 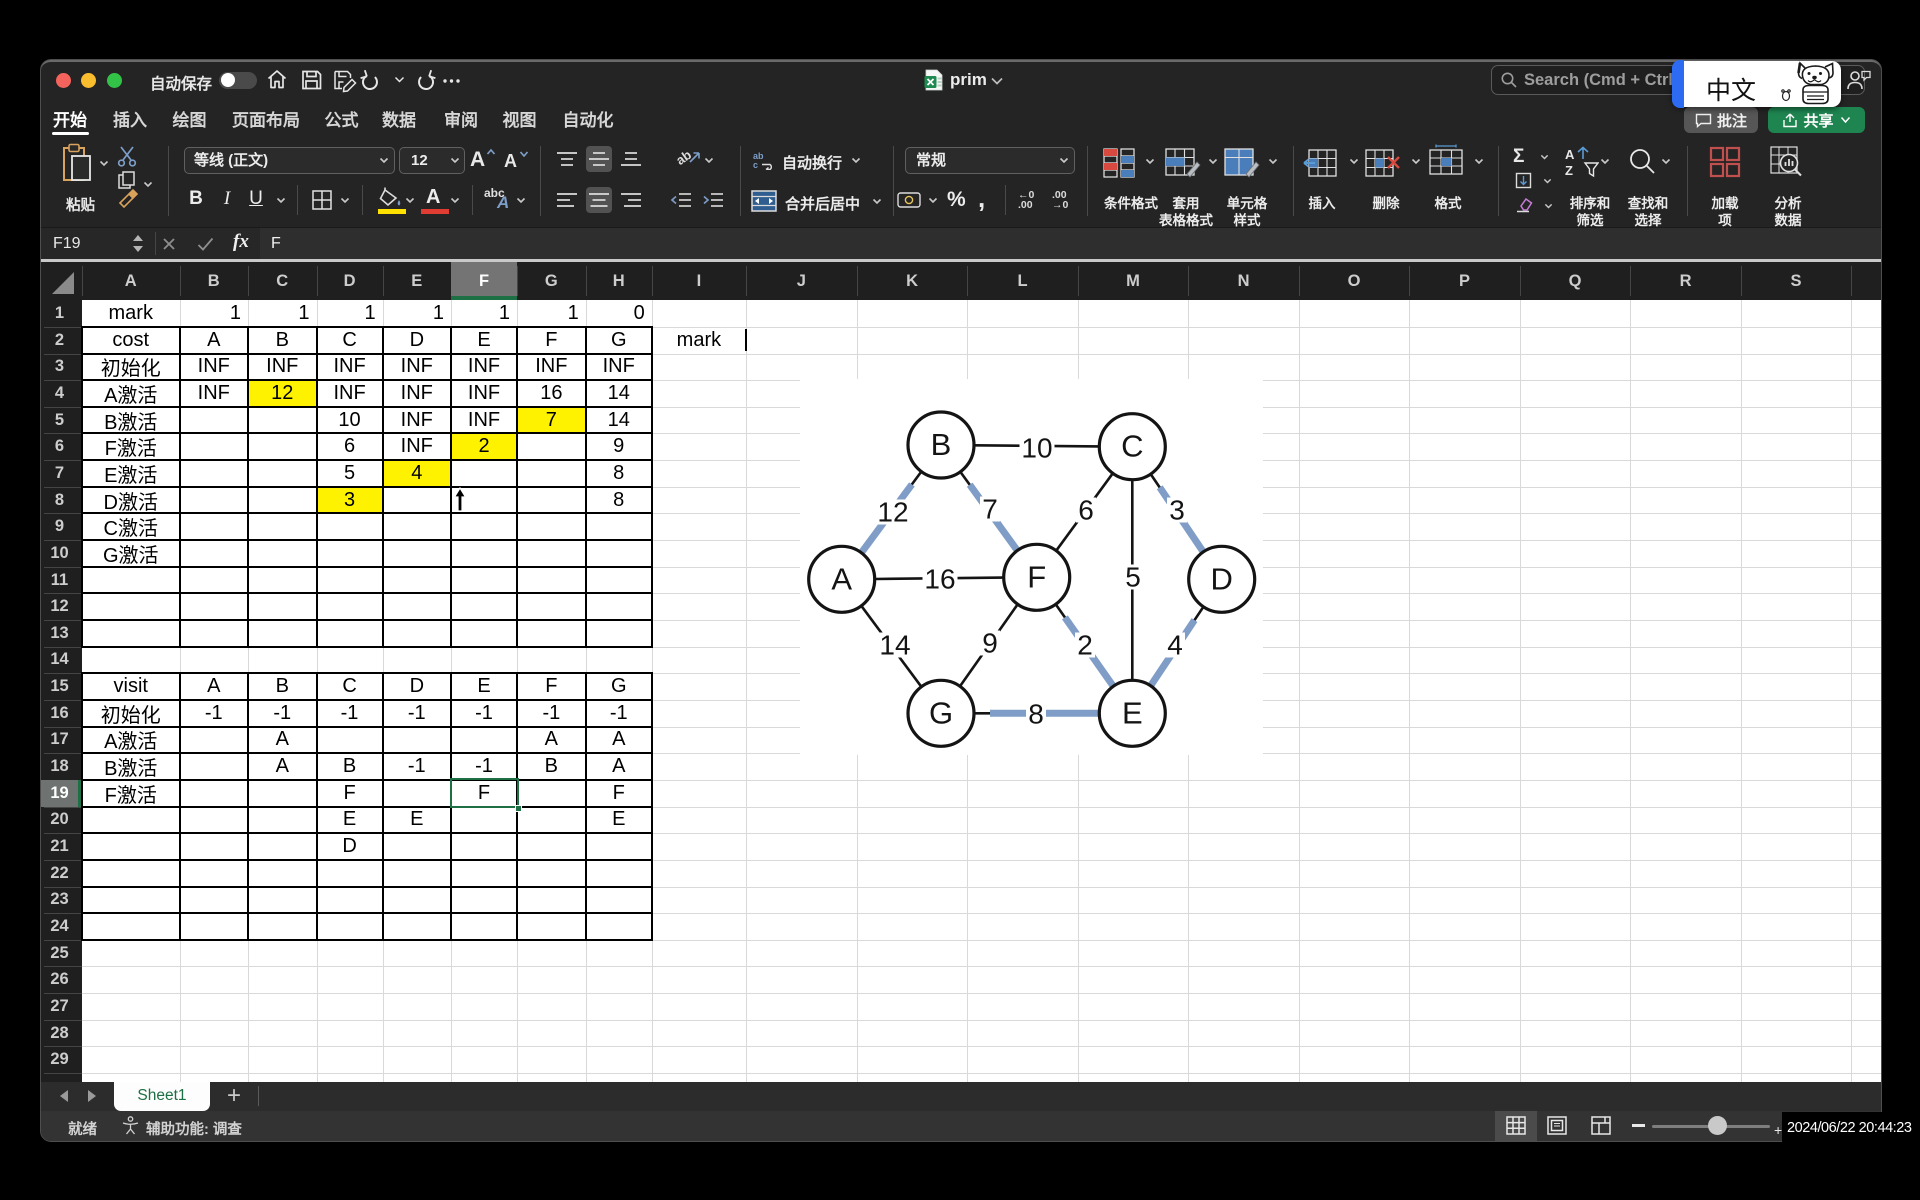 I want to click on svg-text: 16, so click(x=939, y=579).